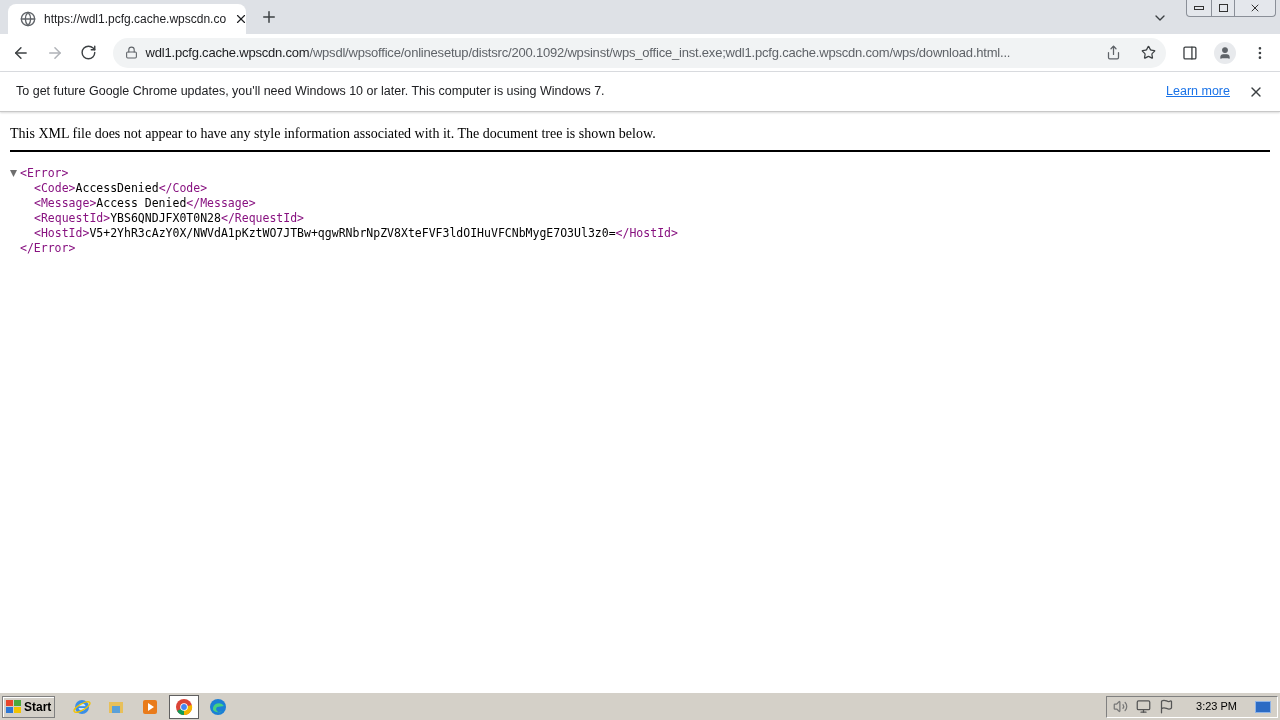 The image size is (1280, 720). Describe the element at coordinates (44, 173) in the screenshot. I see `xml-open-tag: <Error>` at that location.